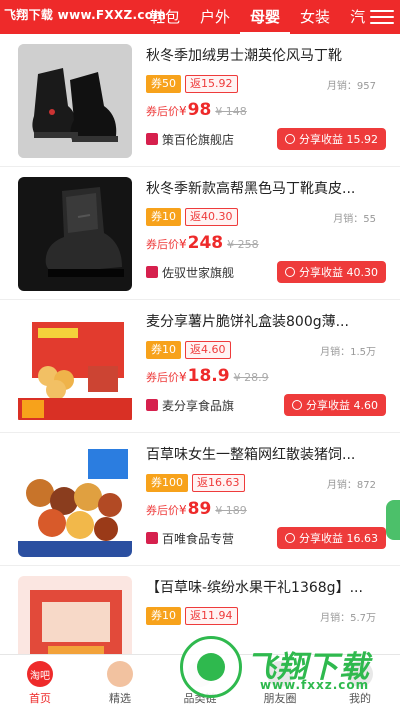  What do you see at coordinates (315, 685) in the screenshot?
I see `watermark-url: www.fxxz.com` at bounding box center [315, 685].